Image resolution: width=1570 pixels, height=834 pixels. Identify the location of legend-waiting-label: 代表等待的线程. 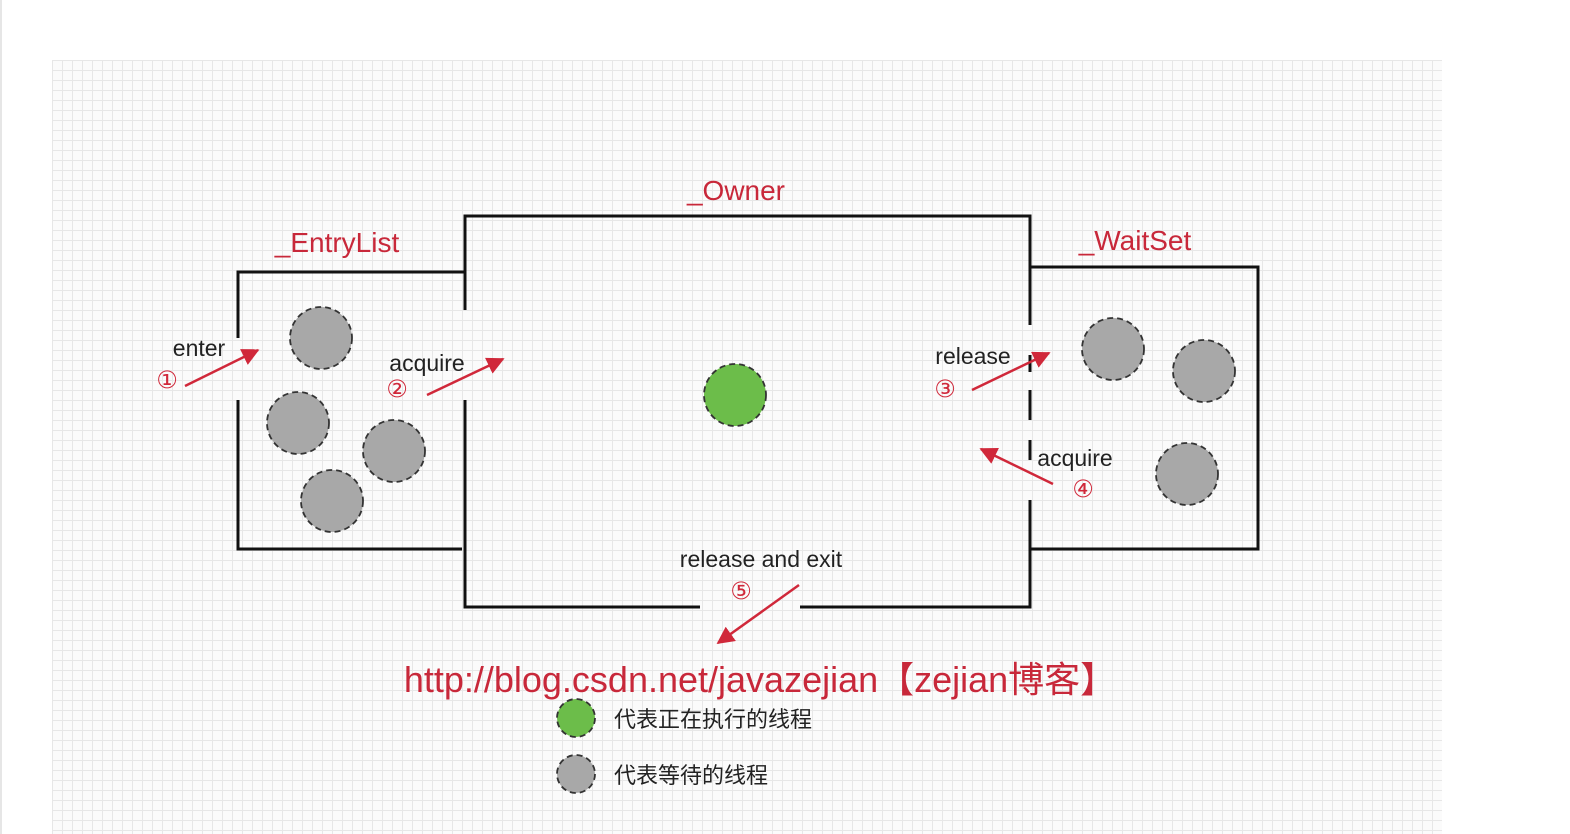
(691, 776).